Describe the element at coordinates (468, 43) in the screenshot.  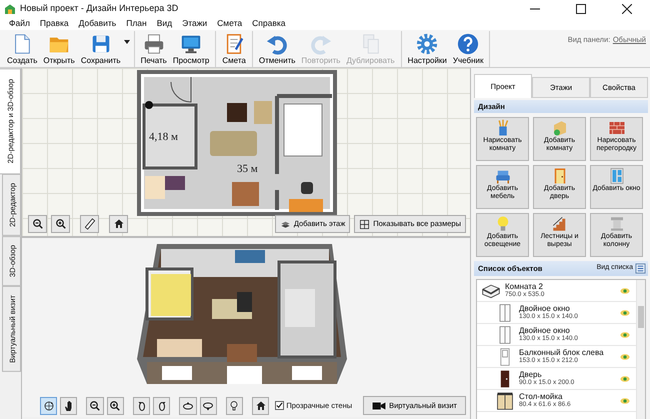
I see `help-icon` at that location.